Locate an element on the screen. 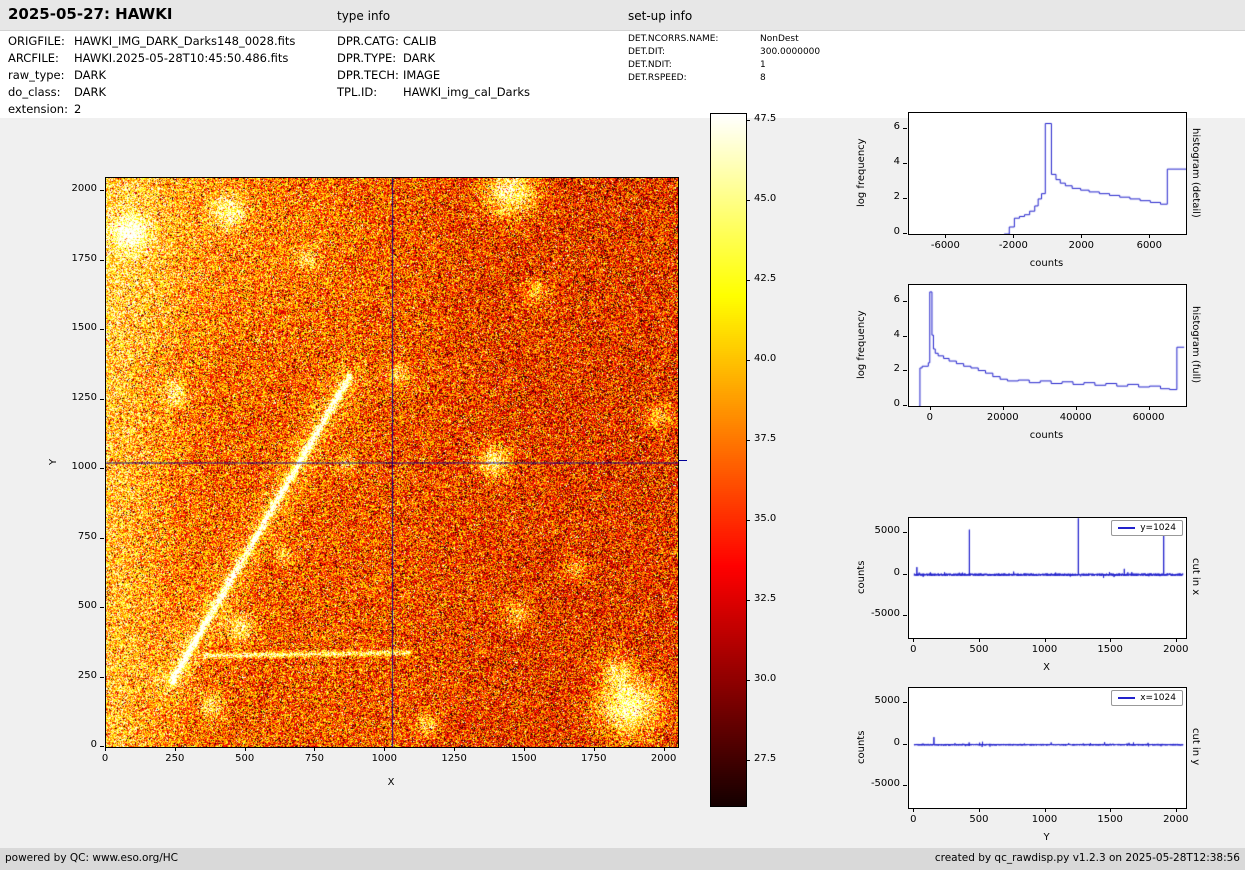  crosshair-extension is located at coordinates (682, 460).